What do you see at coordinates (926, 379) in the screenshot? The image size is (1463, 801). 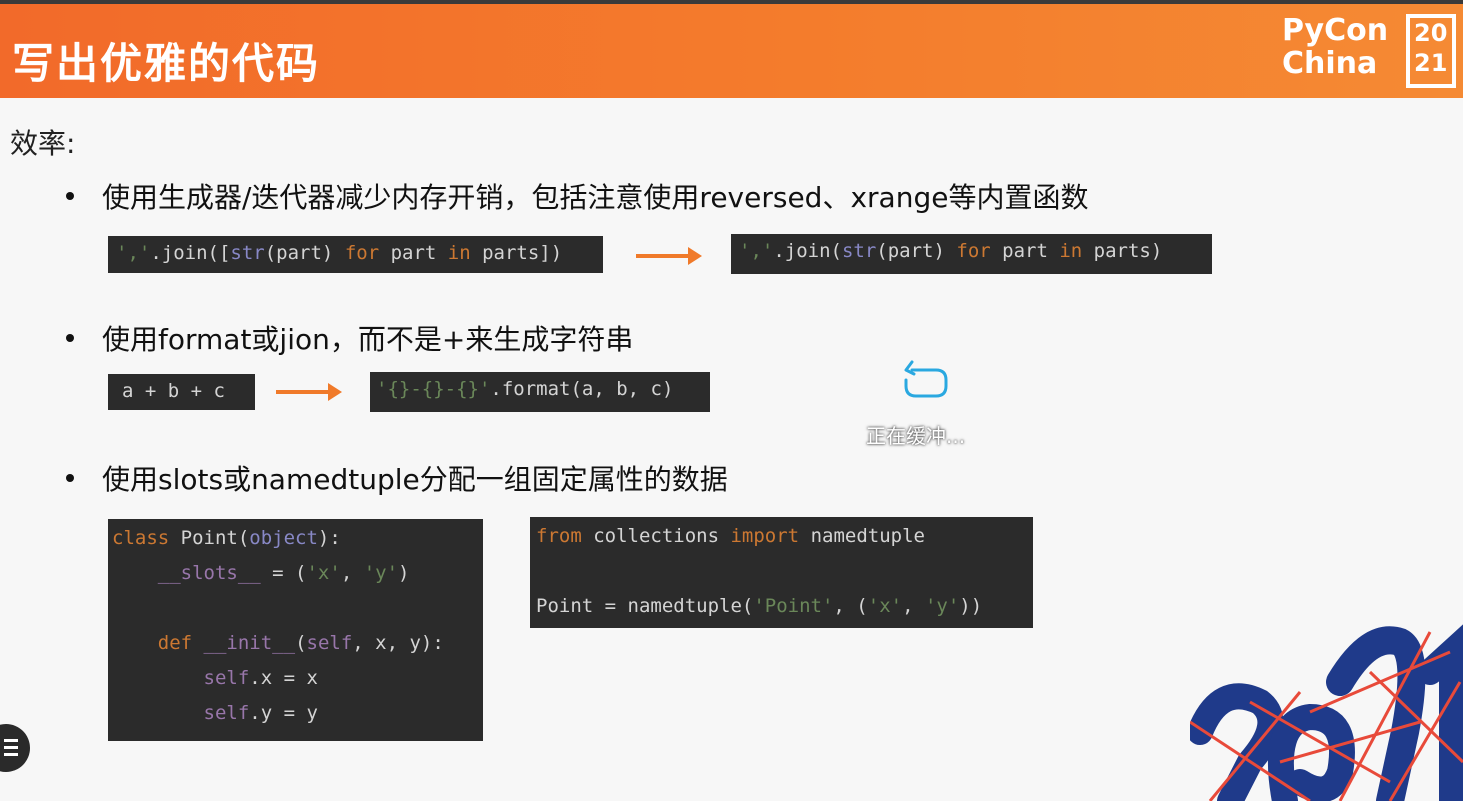 I see `refresh-icon` at bounding box center [926, 379].